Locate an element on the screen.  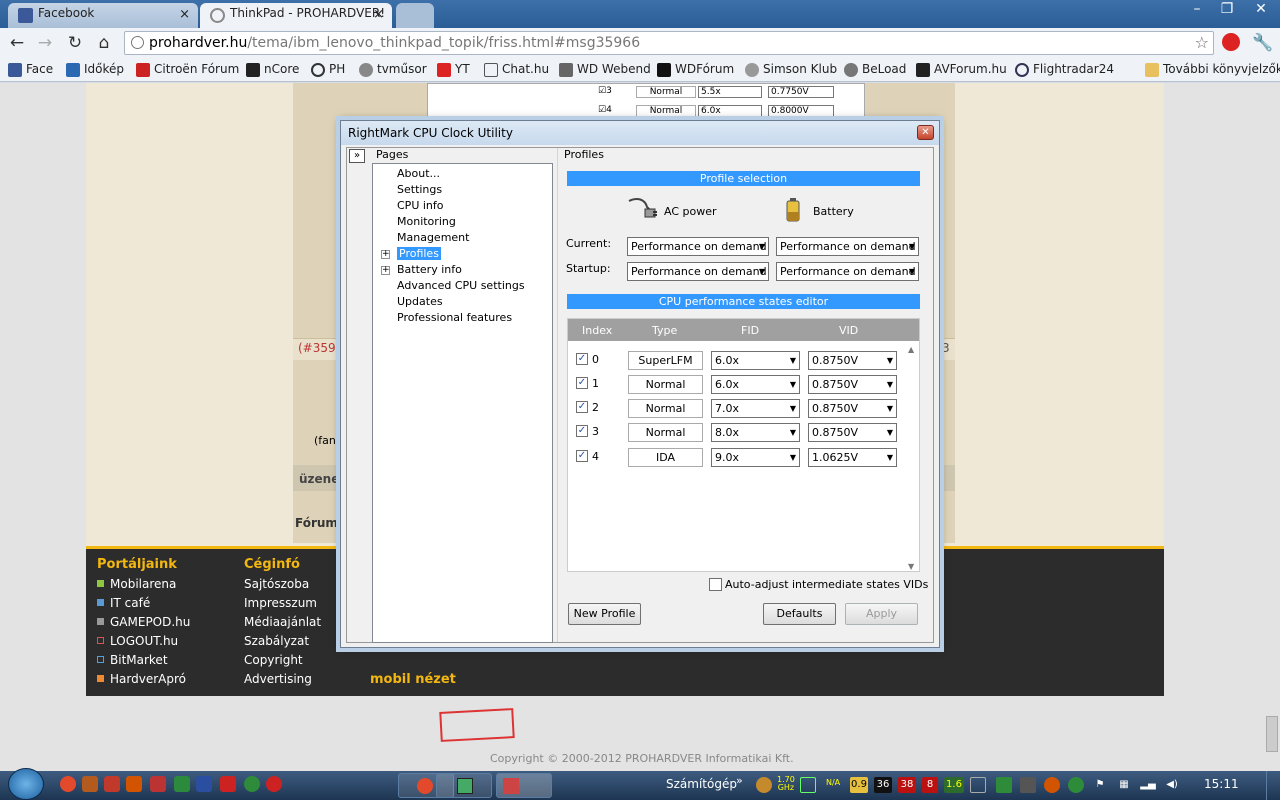
tree-item-advanced-cpu: Advanced CPU settings is located at coordinates (461, 285).